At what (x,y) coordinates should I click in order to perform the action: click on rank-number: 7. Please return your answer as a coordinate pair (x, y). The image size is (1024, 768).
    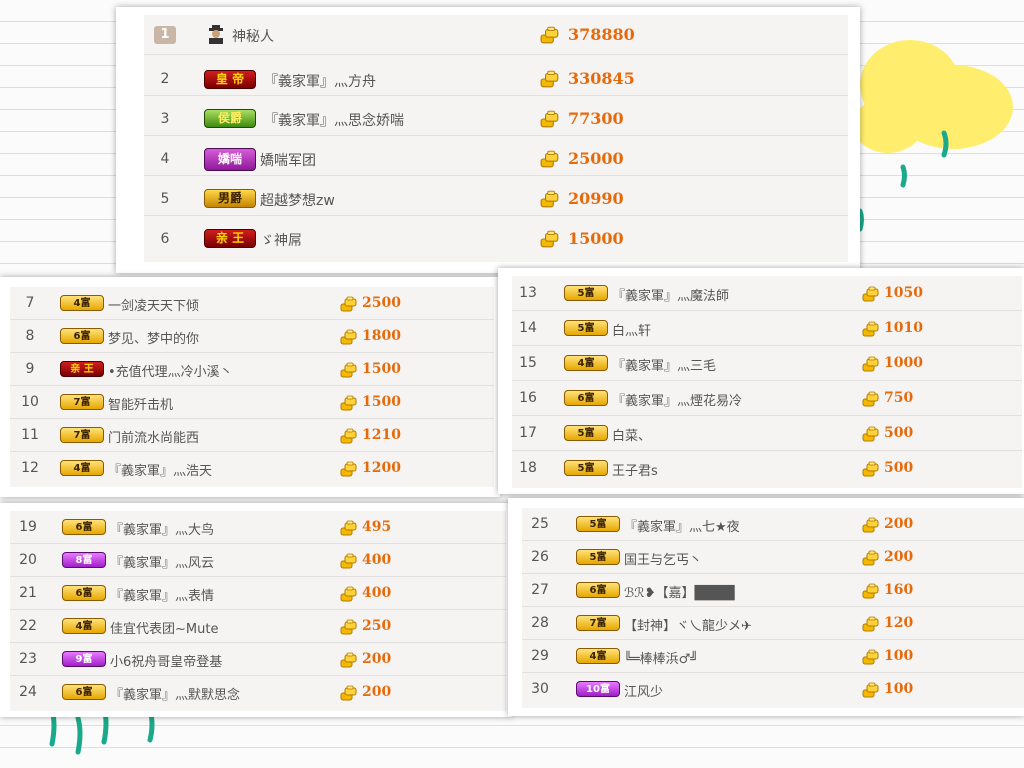
    Looking at the image, I should click on (30, 303).